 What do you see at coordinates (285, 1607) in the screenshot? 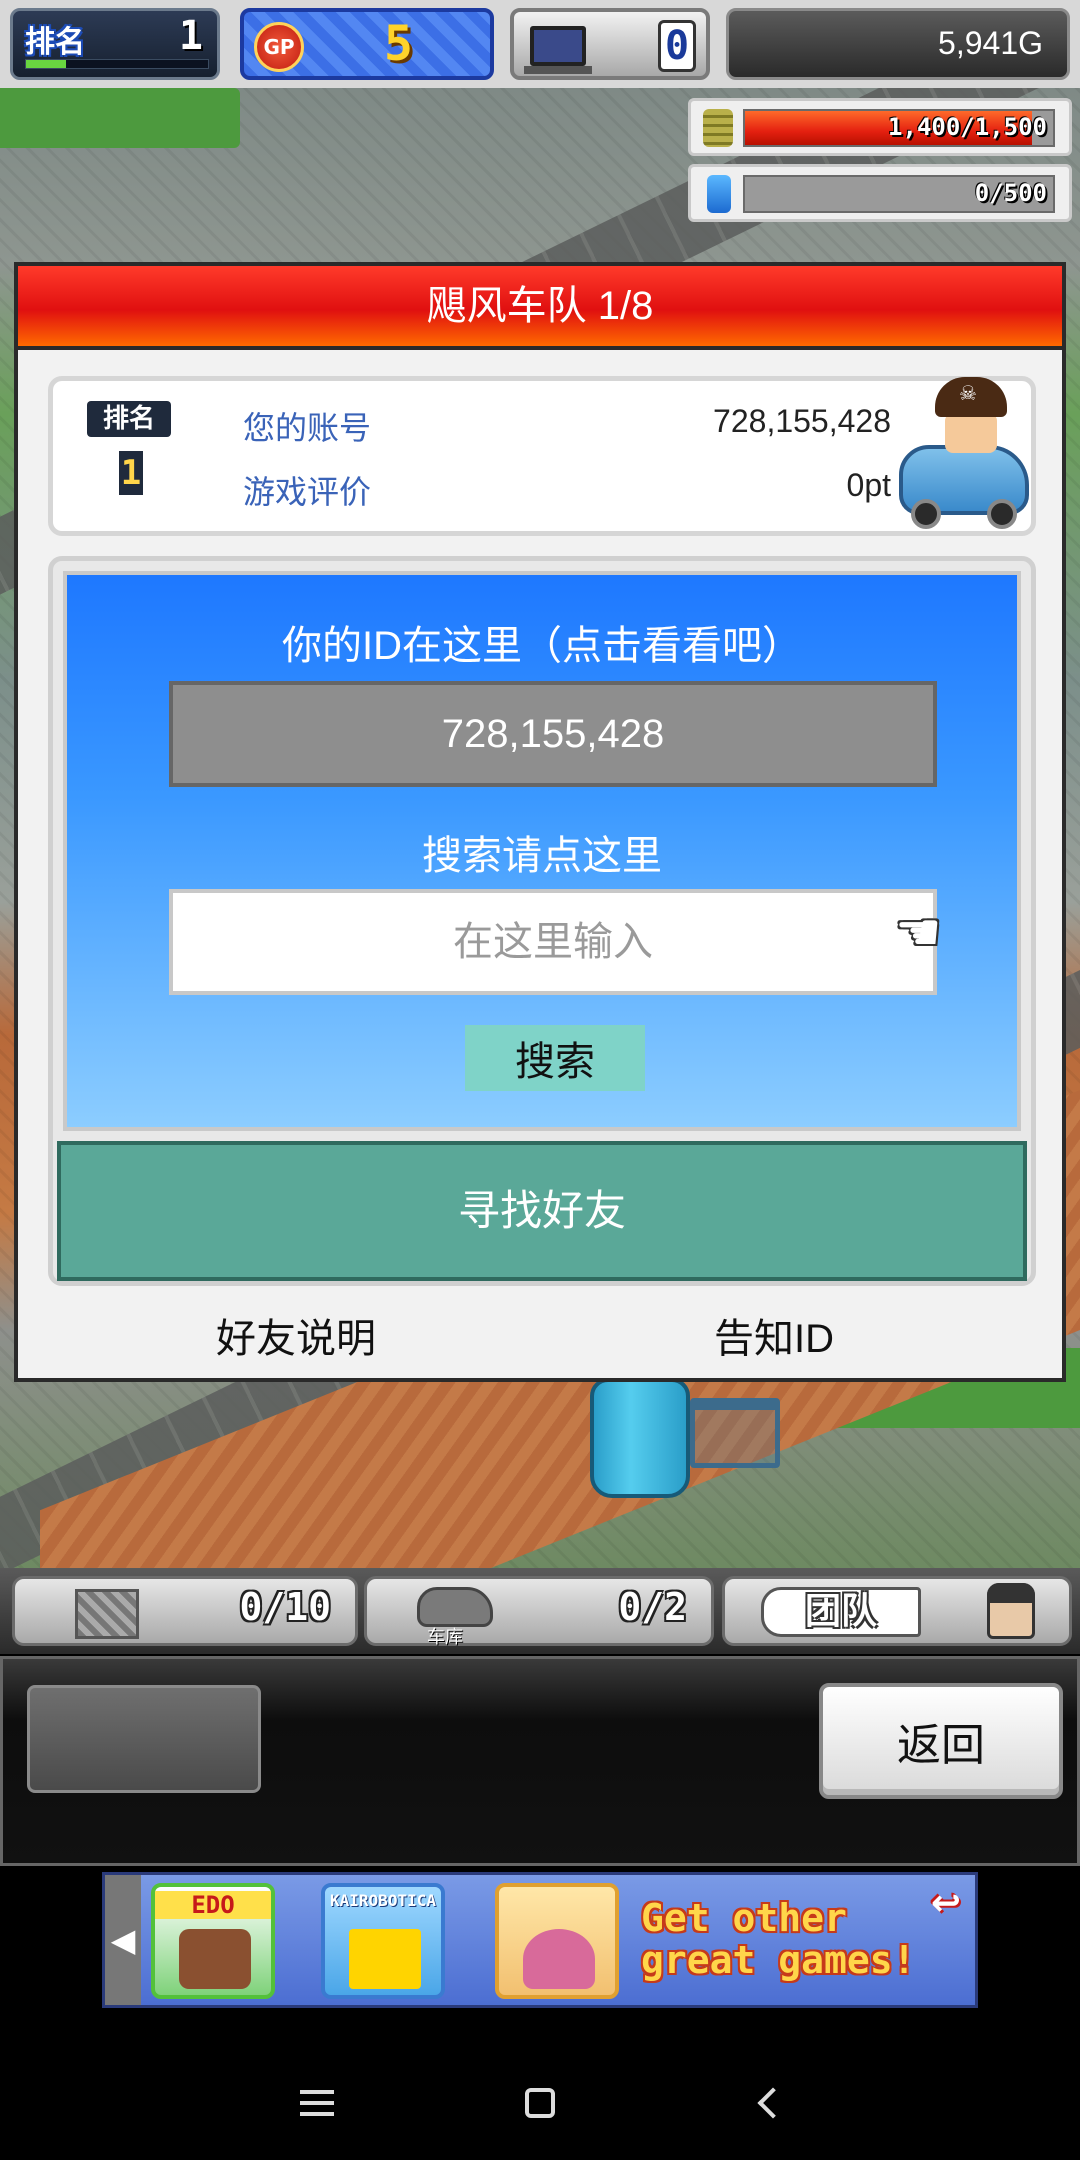
I see `parts-count: 0/10` at bounding box center [285, 1607].